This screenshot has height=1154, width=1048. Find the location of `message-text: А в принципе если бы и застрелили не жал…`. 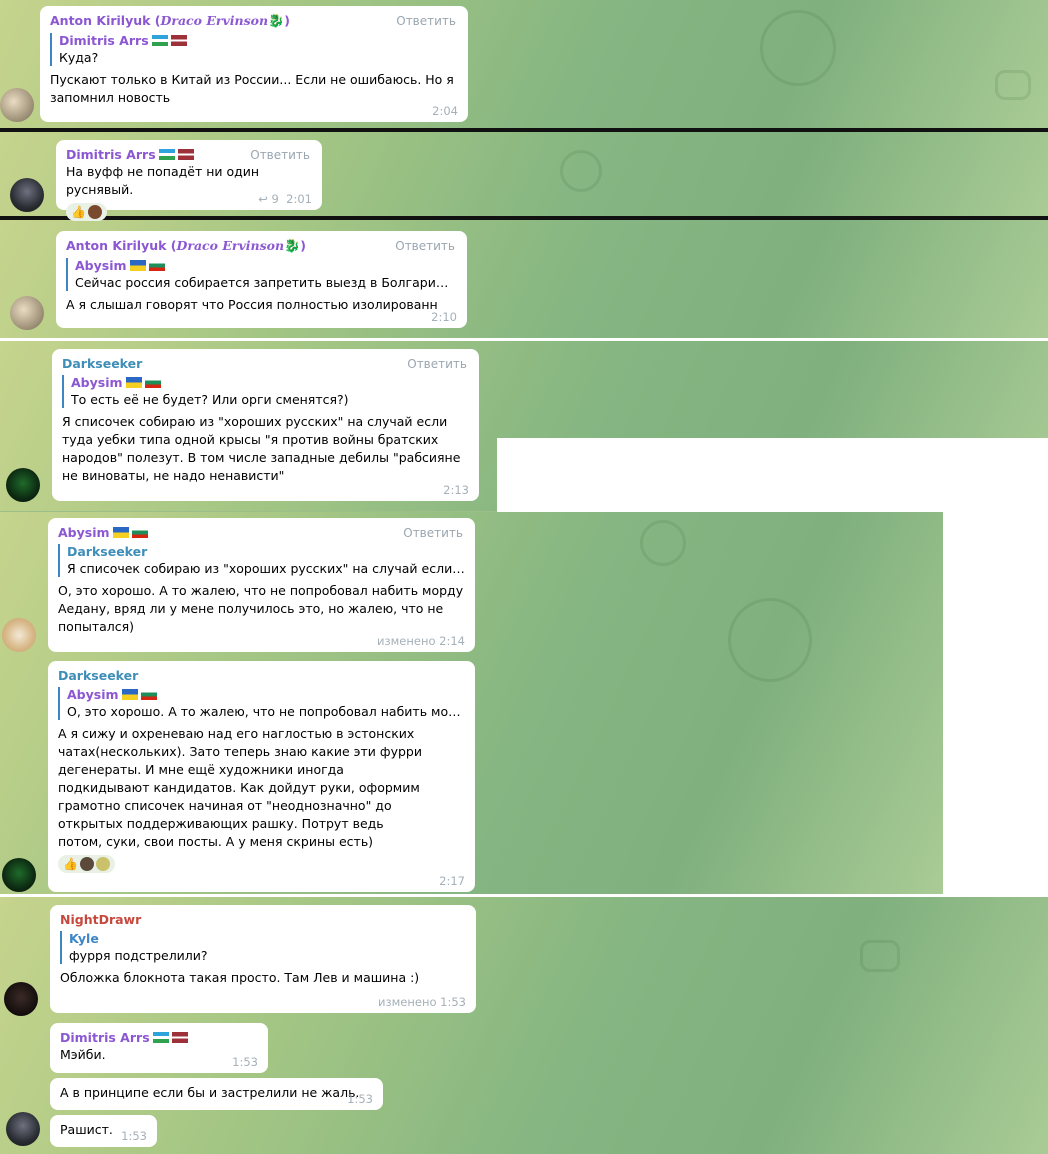

message-text: А в принципе если бы и застрелили не жал… is located at coordinates (210, 1092).